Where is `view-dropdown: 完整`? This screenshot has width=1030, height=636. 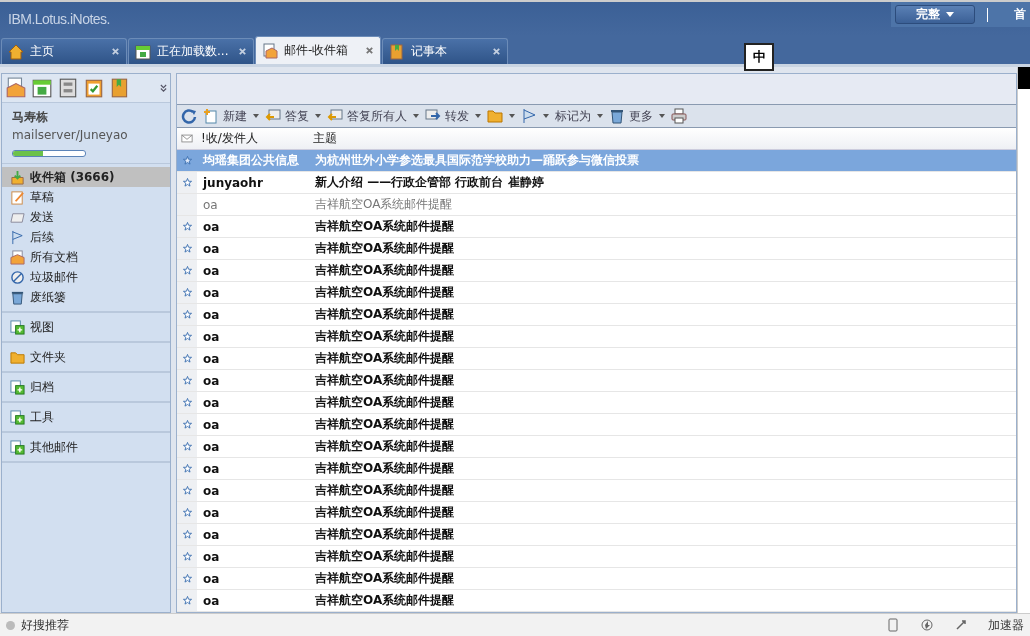
view-dropdown: 完整 is located at coordinates (935, 14).